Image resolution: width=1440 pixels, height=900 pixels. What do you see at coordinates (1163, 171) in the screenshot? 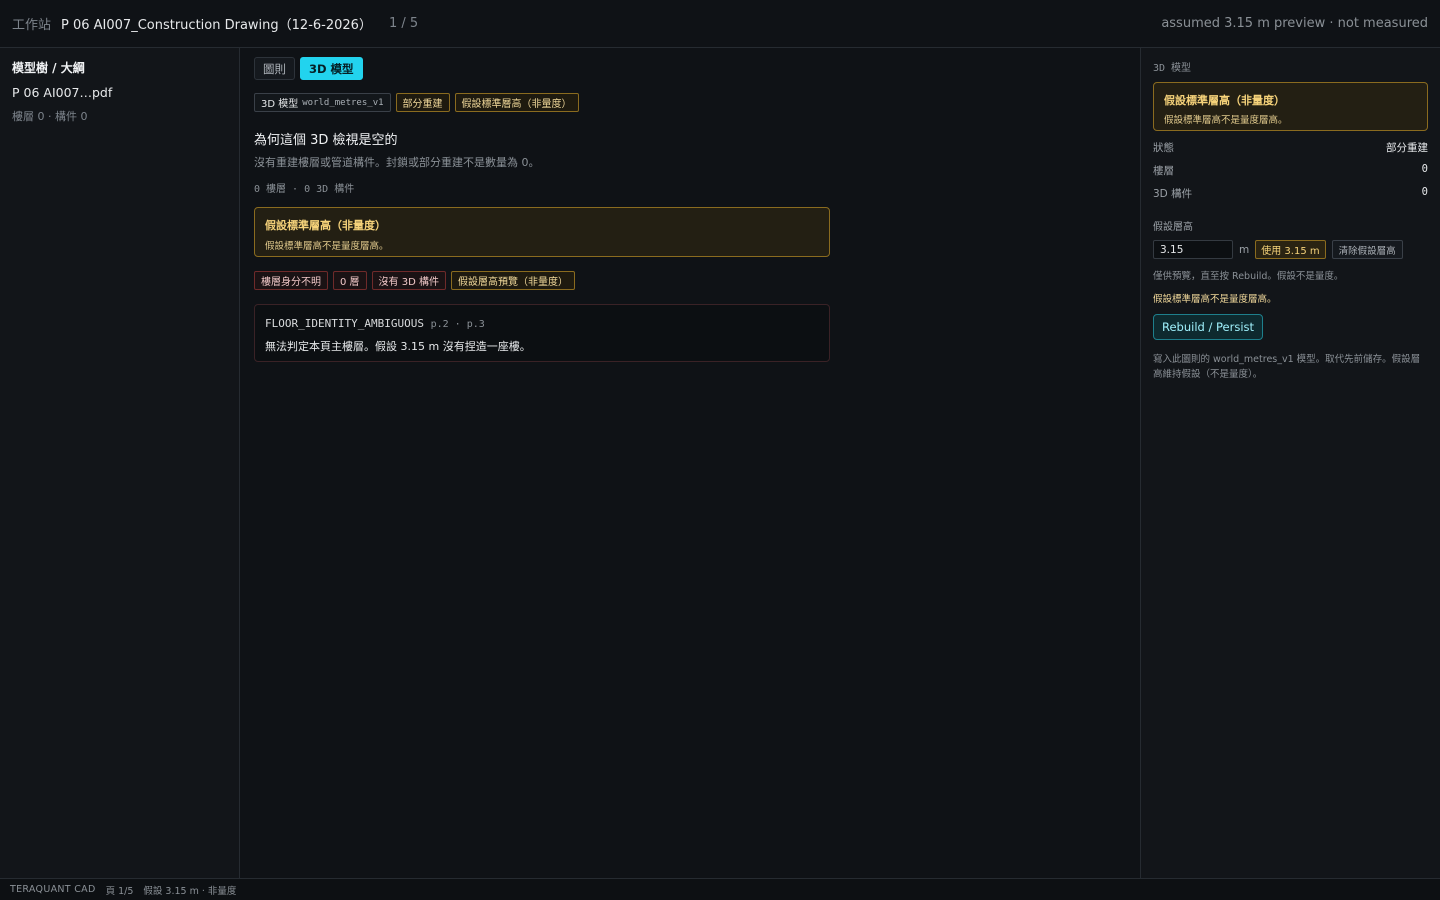
I see `floors-label: 樓層` at bounding box center [1163, 171].